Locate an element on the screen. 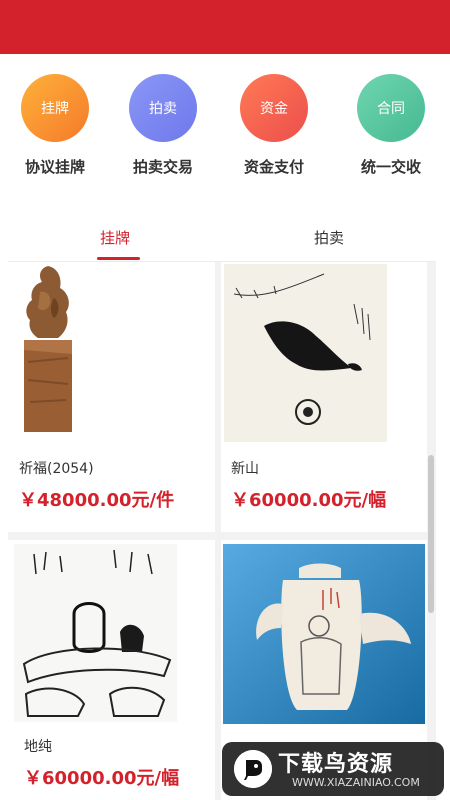 This screenshot has width=450, height=800. tab-active-indicator is located at coordinates (118, 258).